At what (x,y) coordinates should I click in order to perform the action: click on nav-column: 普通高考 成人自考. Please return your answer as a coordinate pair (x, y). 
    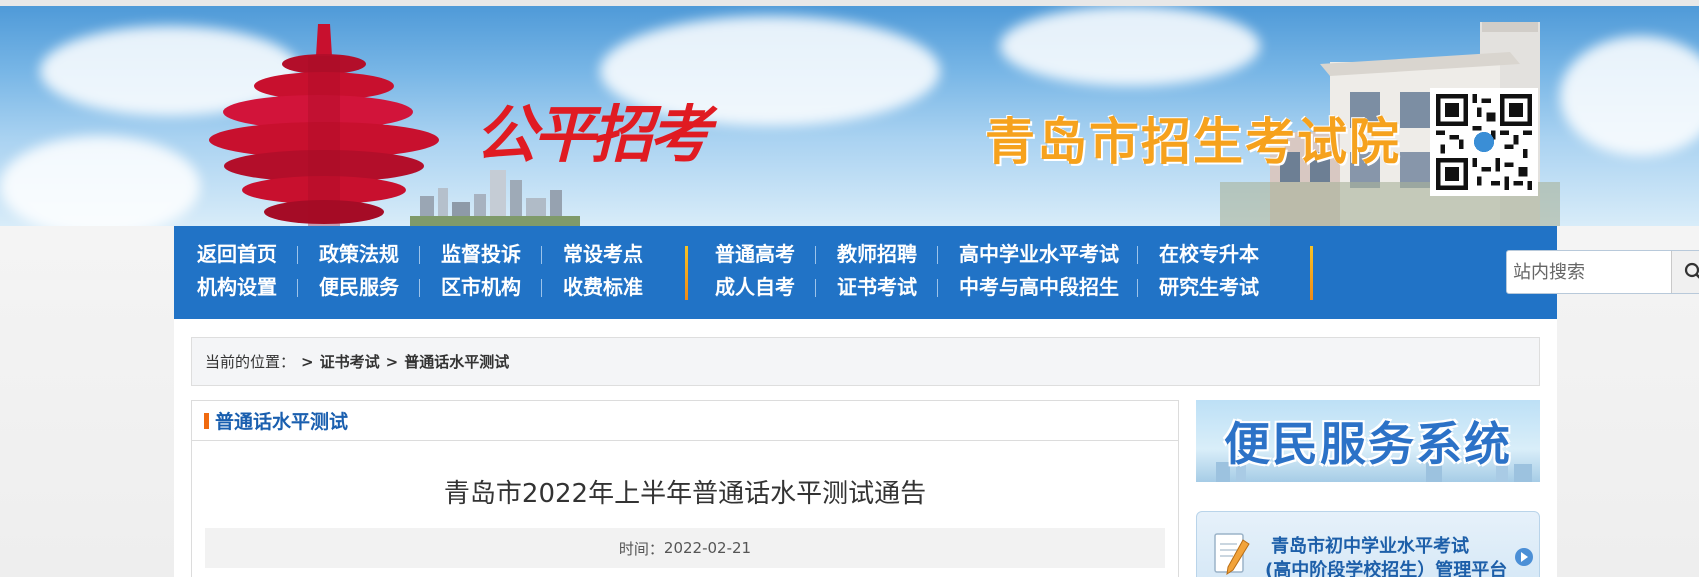
    Looking at the image, I should click on (755, 271).